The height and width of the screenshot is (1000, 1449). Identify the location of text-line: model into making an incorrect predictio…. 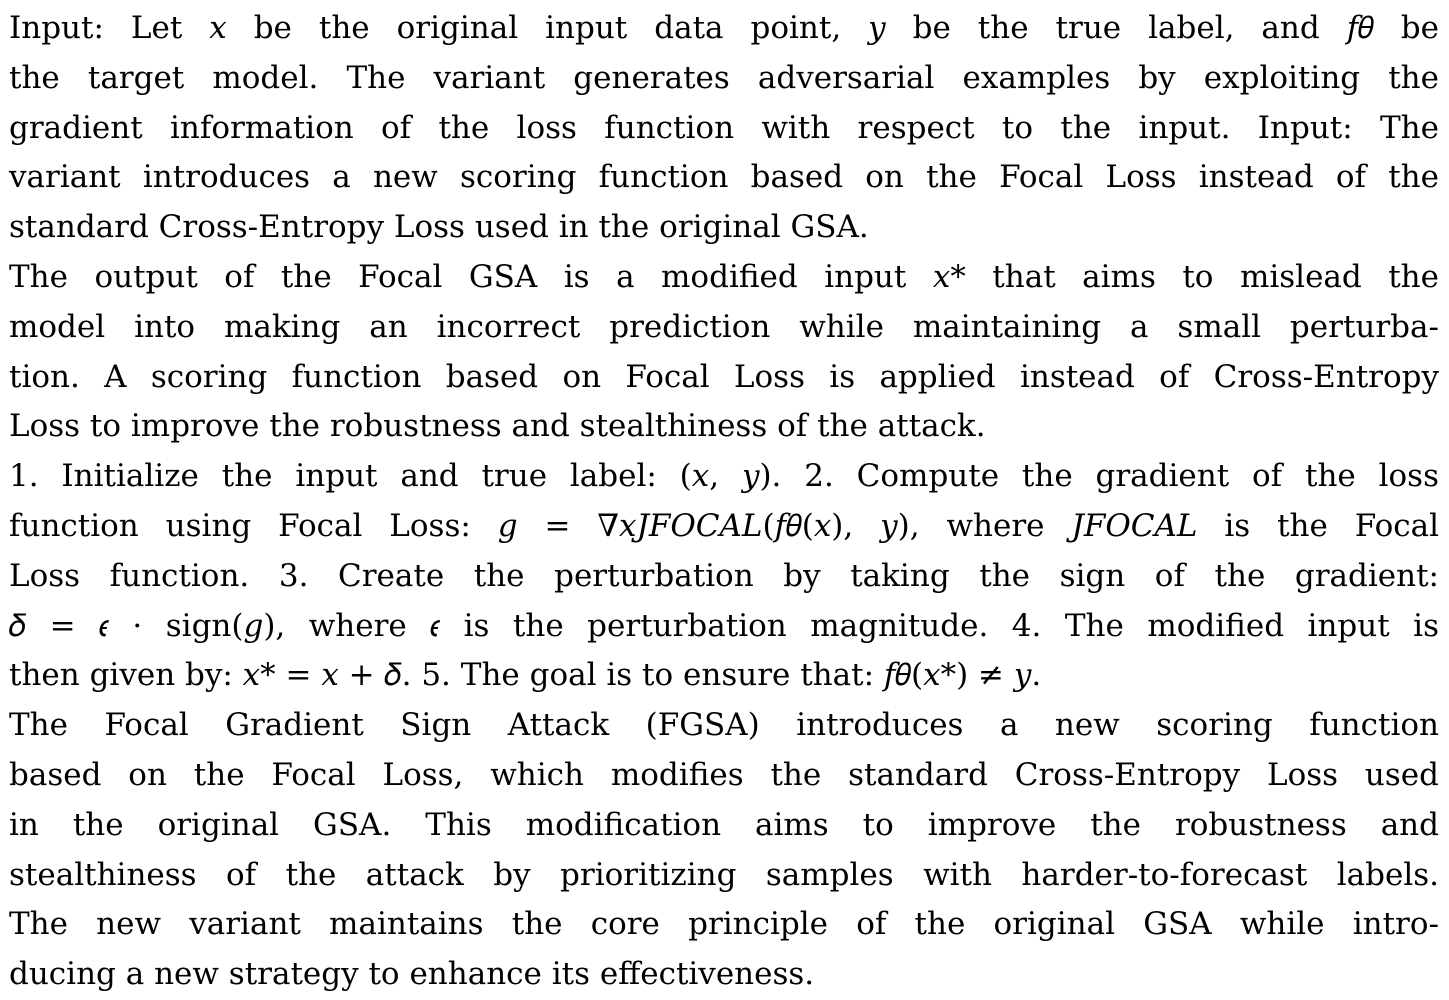
(724, 326).